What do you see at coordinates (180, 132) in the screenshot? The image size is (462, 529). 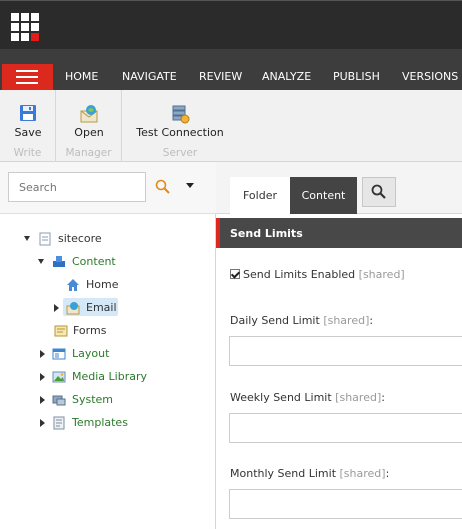 I see `test-connection-button-label: Test Connection` at bounding box center [180, 132].